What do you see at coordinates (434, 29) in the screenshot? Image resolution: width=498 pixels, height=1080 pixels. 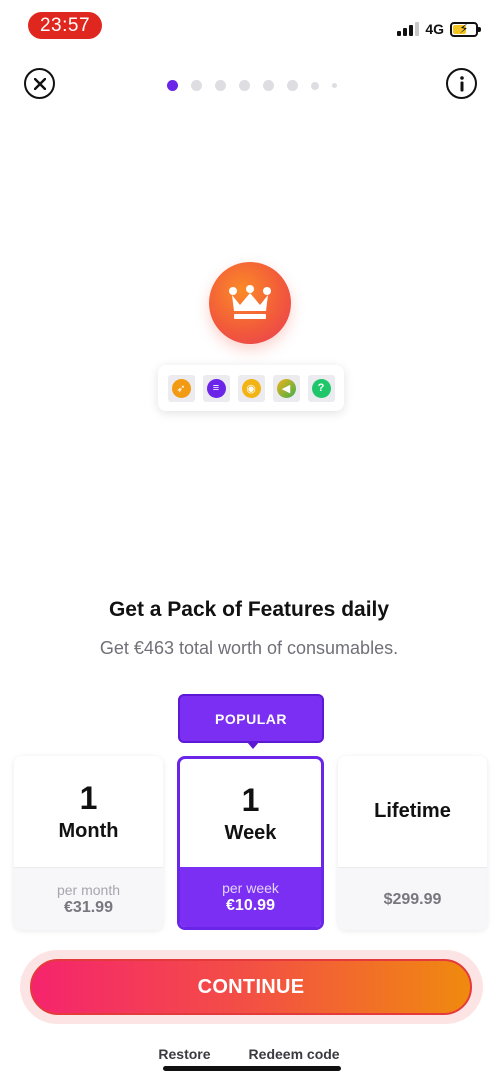 I see `network-type: 4G` at bounding box center [434, 29].